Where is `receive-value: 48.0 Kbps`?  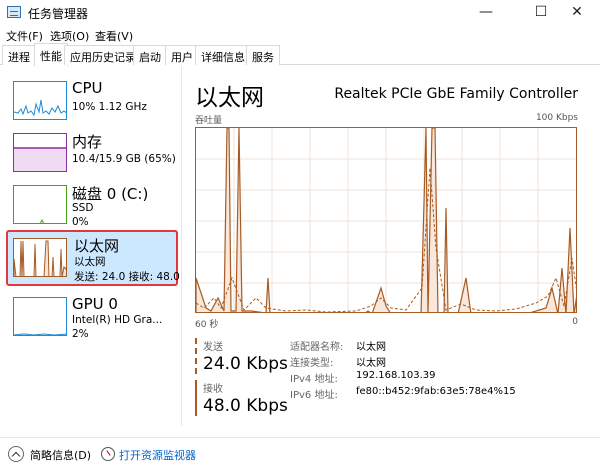
receive-value: 48.0 Kbps is located at coordinates (245, 406).